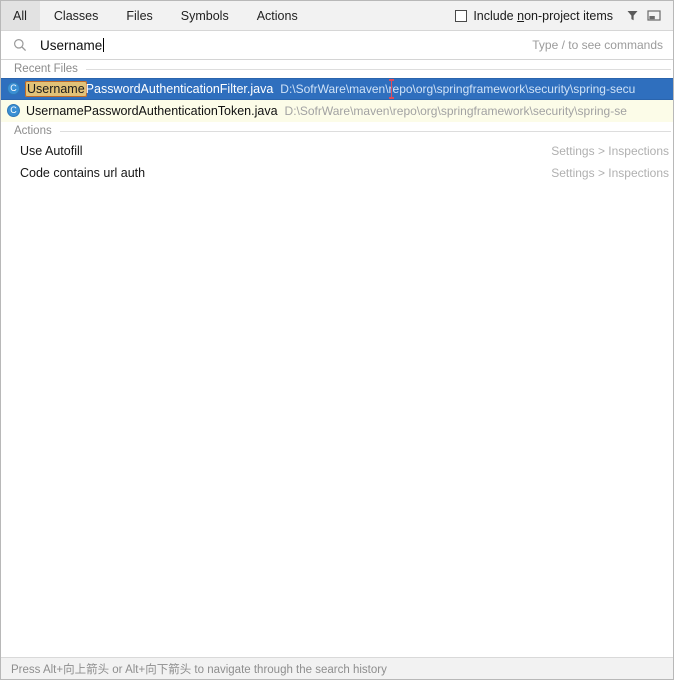  I want to click on tabbar-spacer, so click(384, 15).